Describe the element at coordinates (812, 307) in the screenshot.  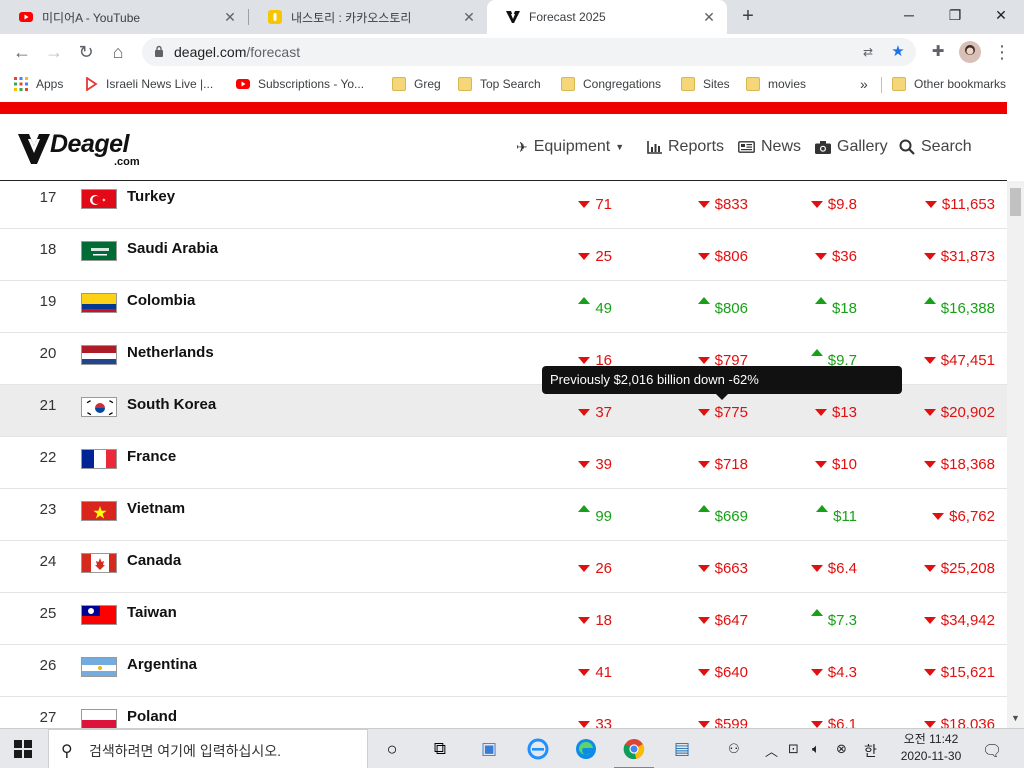
I see `value-cell: $18` at that location.